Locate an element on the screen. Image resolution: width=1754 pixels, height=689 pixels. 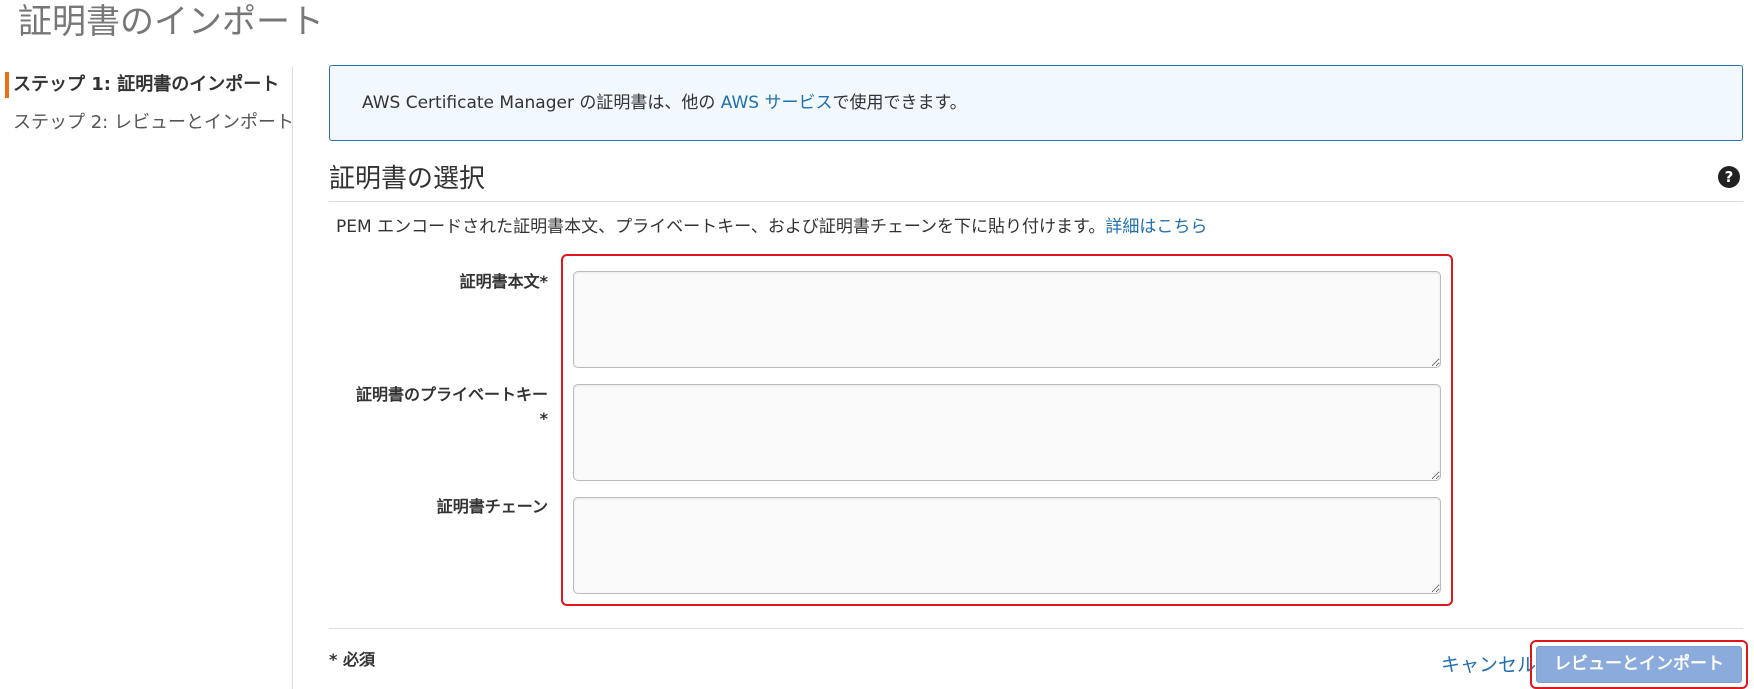
info-text-after: で使用できます。 is located at coordinates (899, 103).